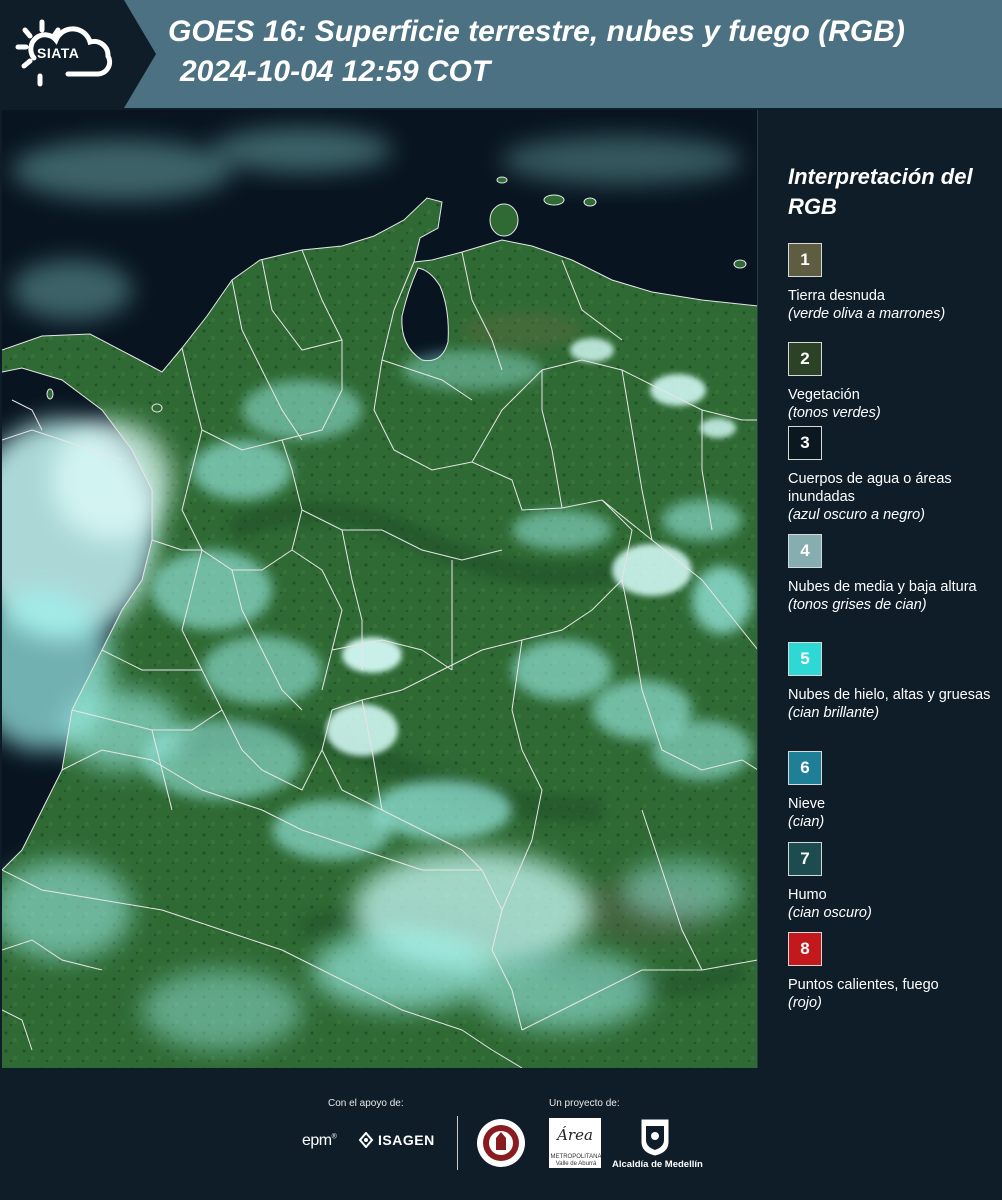  I want to click on legend-label: Vegetación, so click(824, 395).